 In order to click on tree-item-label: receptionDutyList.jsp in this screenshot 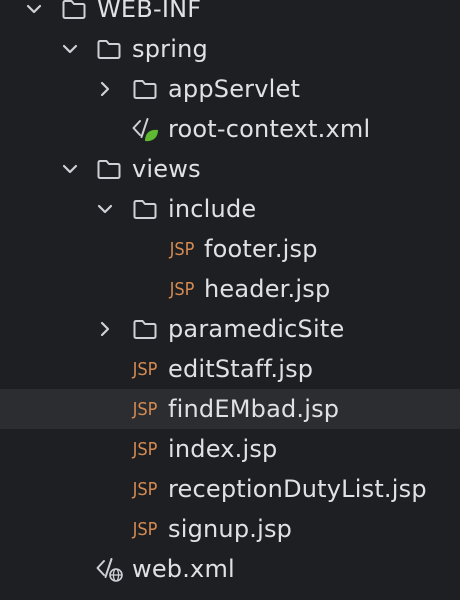, I will do `click(297, 489)`.